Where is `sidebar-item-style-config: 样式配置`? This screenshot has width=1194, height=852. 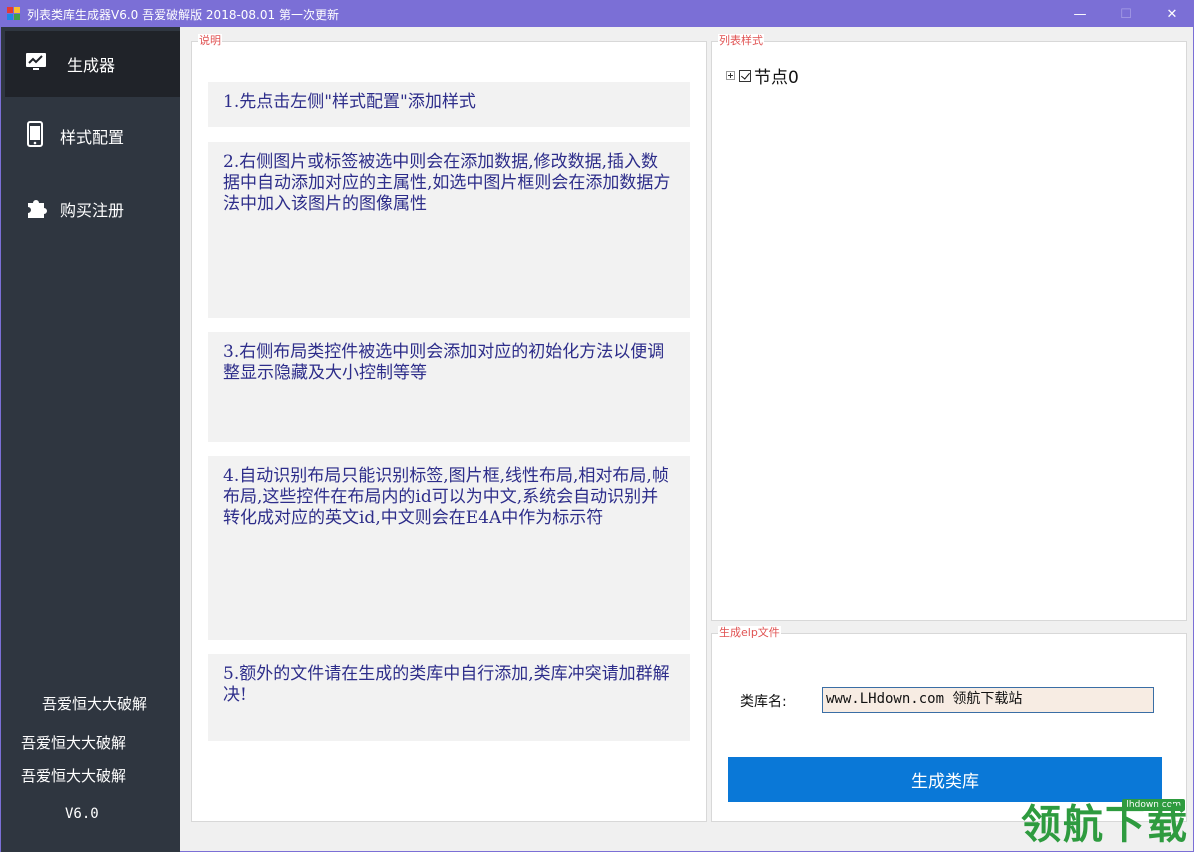
sidebar-item-style-config: 样式配置 is located at coordinates (92, 136).